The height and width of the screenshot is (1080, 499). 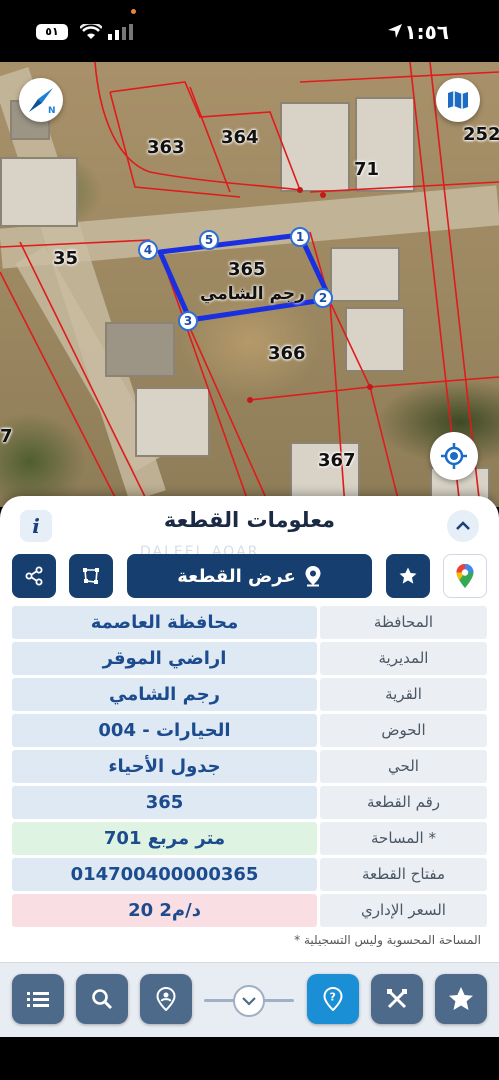 I want to click on detail-value: 365, so click(x=164, y=802).